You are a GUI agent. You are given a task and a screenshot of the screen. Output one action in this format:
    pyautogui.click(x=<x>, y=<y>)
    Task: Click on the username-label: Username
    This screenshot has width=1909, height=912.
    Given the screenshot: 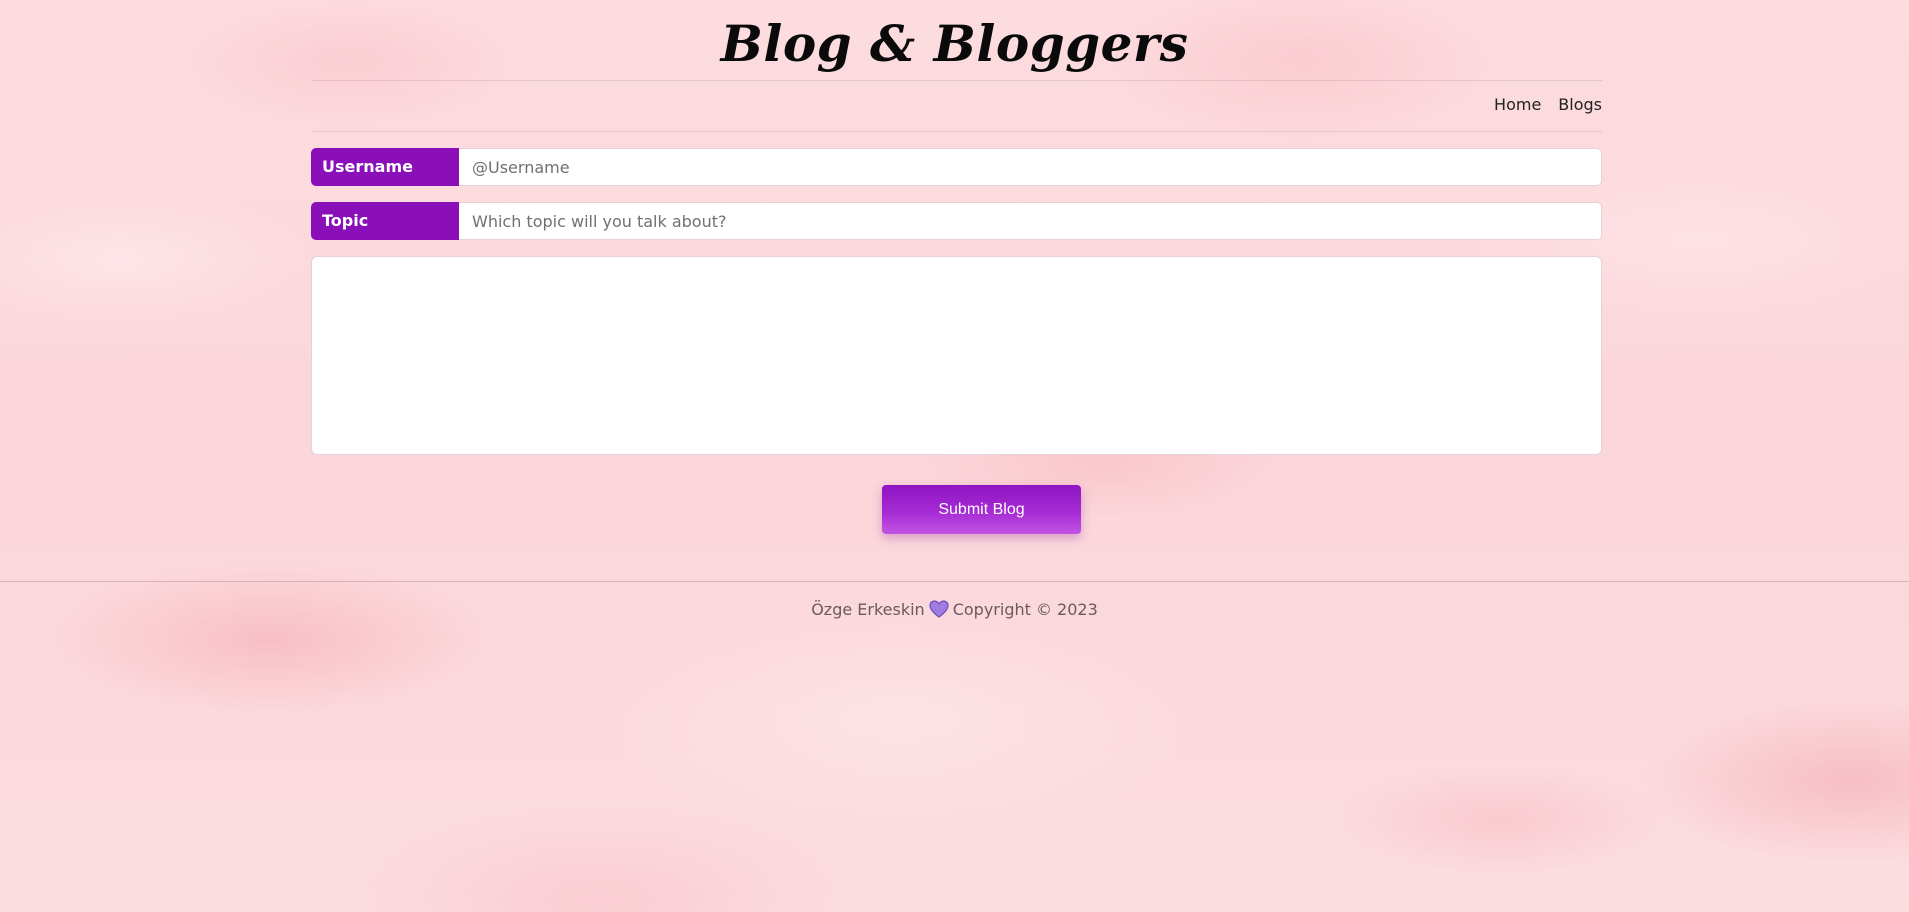 What is the action you would take?
    pyautogui.click(x=385, y=167)
    